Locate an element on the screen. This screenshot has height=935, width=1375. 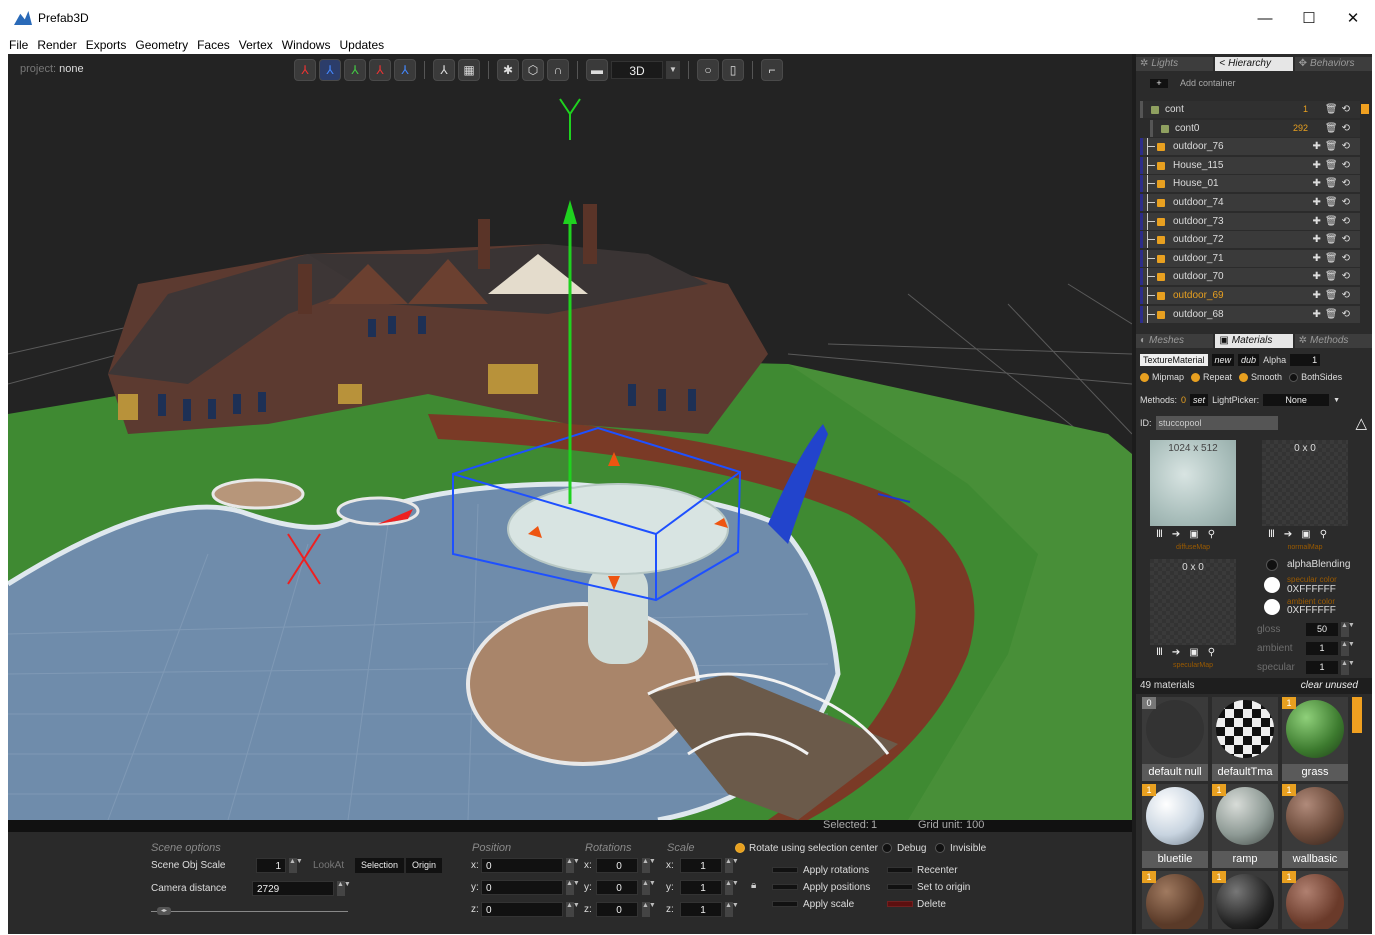
menu-vertex: Vertex is located at coordinates (256, 45).